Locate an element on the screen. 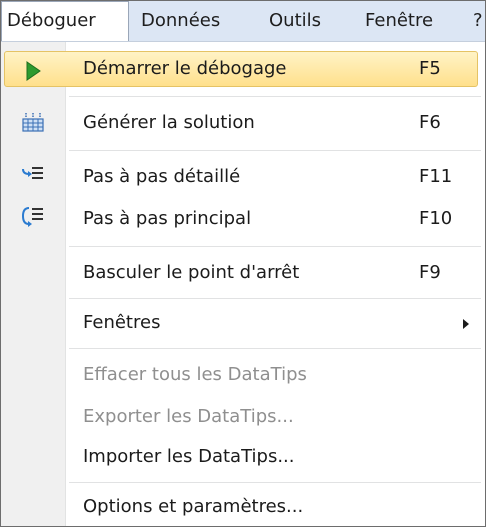 This screenshot has width=486, height=527. menu-debug-label: Déboguer is located at coordinates (51, 20).